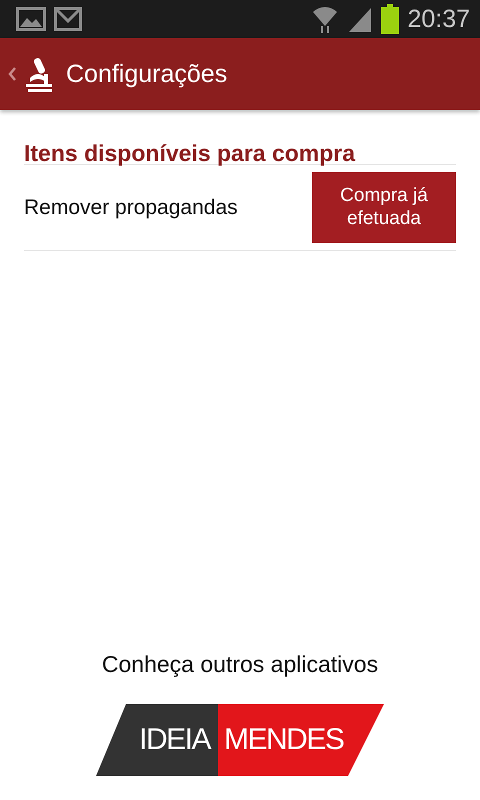  Describe the element at coordinates (68, 19) in the screenshot. I see `mail-icon` at that location.